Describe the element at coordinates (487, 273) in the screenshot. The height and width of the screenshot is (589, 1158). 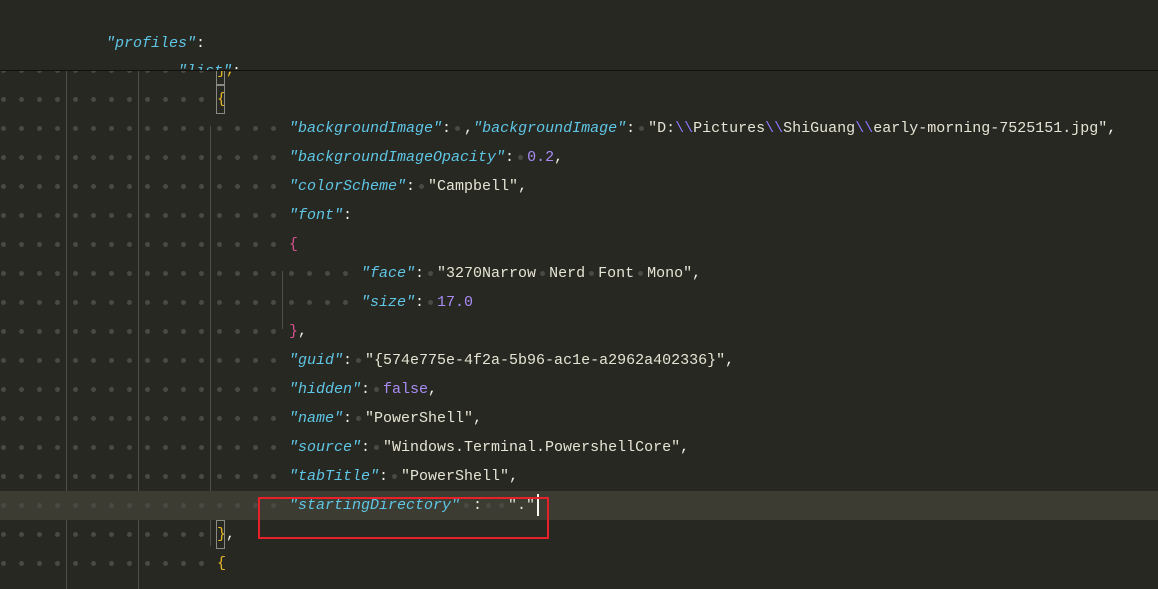
I see `json-value-part: "3270Narrow` at that location.